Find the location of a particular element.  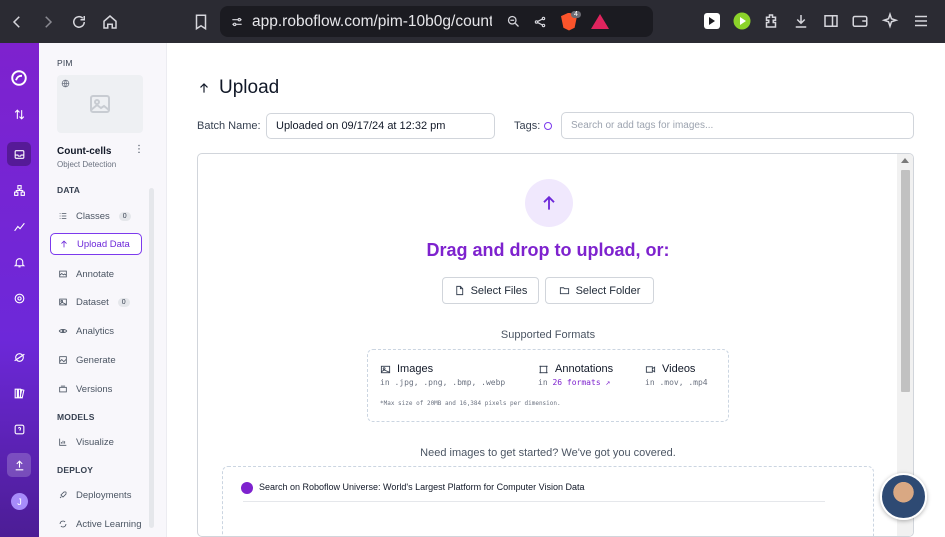

format-annotations: Annotations in 26 formats ↗ is located at coordinates (576, 375).